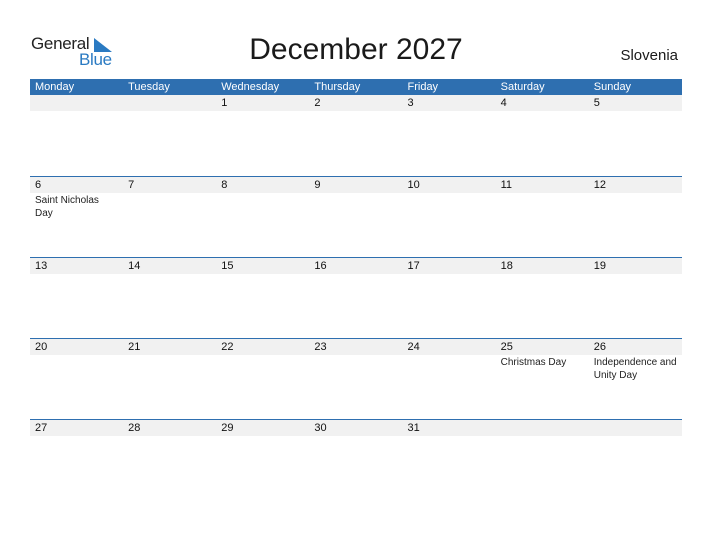 The height and width of the screenshot is (550, 712). Describe the element at coordinates (413, 266) in the screenshot. I see `day-number: 17` at that location.